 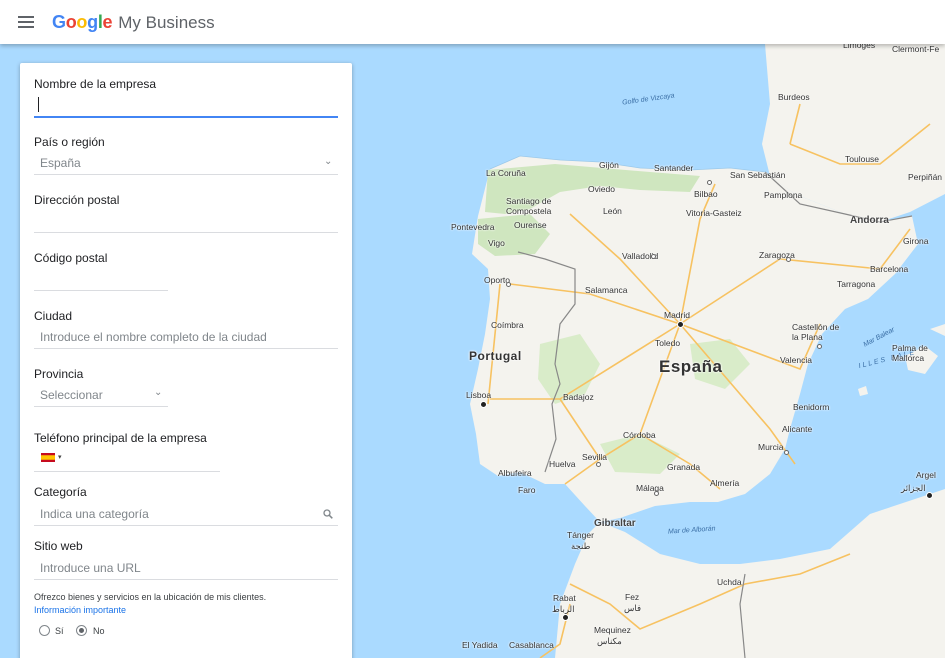 I want to click on phone-underline, so click(x=127, y=471).